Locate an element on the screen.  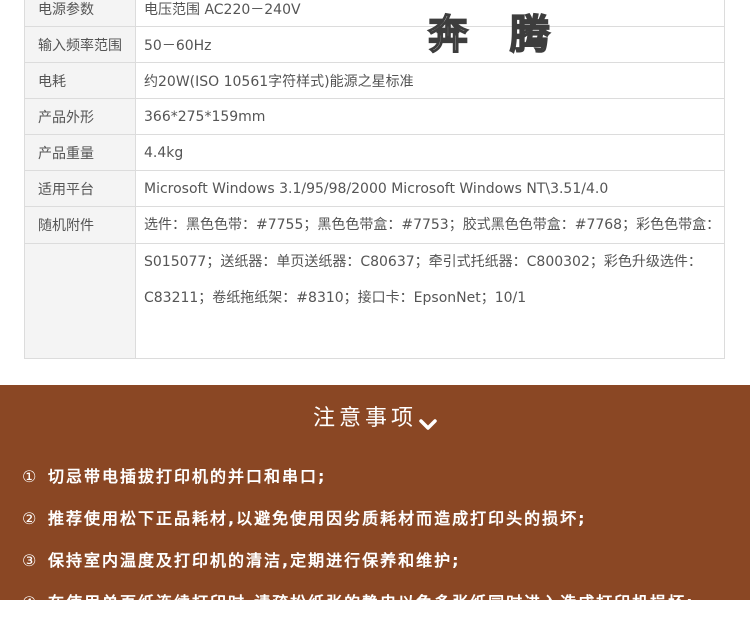
item-number: ③ is located at coordinates (30, 560).